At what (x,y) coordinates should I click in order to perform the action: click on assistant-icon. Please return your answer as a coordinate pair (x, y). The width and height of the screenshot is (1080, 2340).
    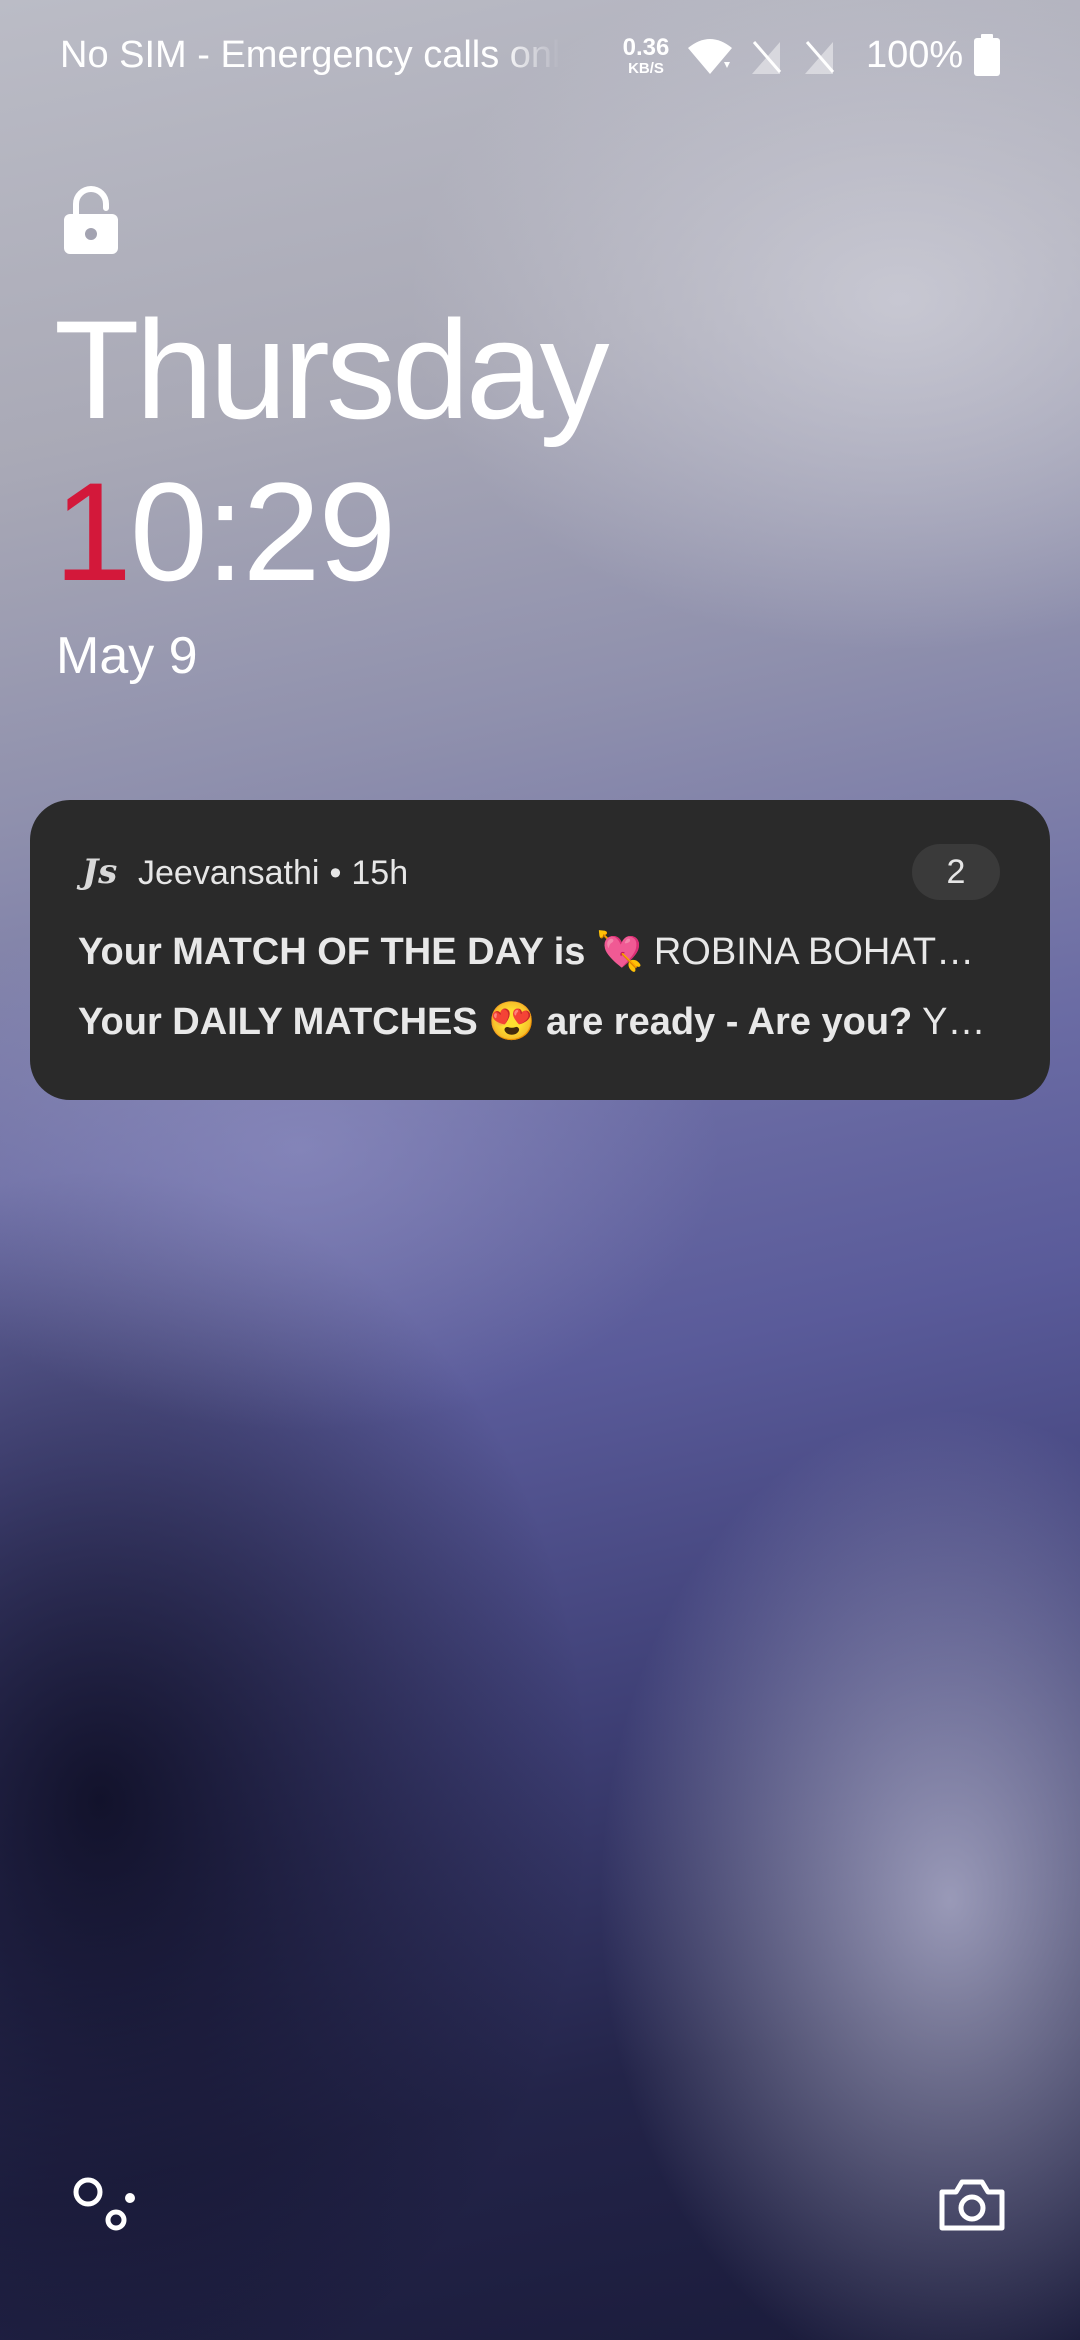
    Looking at the image, I should click on (105, 2204).